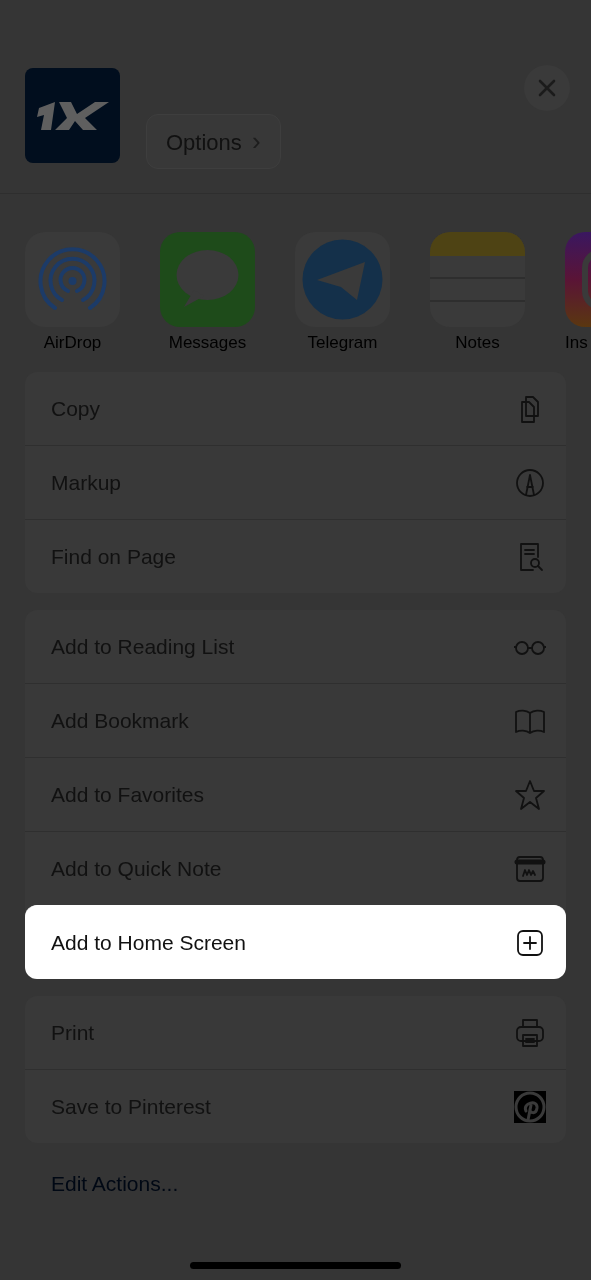 The width and height of the screenshot is (591, 1280). Describe the element at coordinates (530, 482) in the screenshot. I see `markup-icon` at that location.